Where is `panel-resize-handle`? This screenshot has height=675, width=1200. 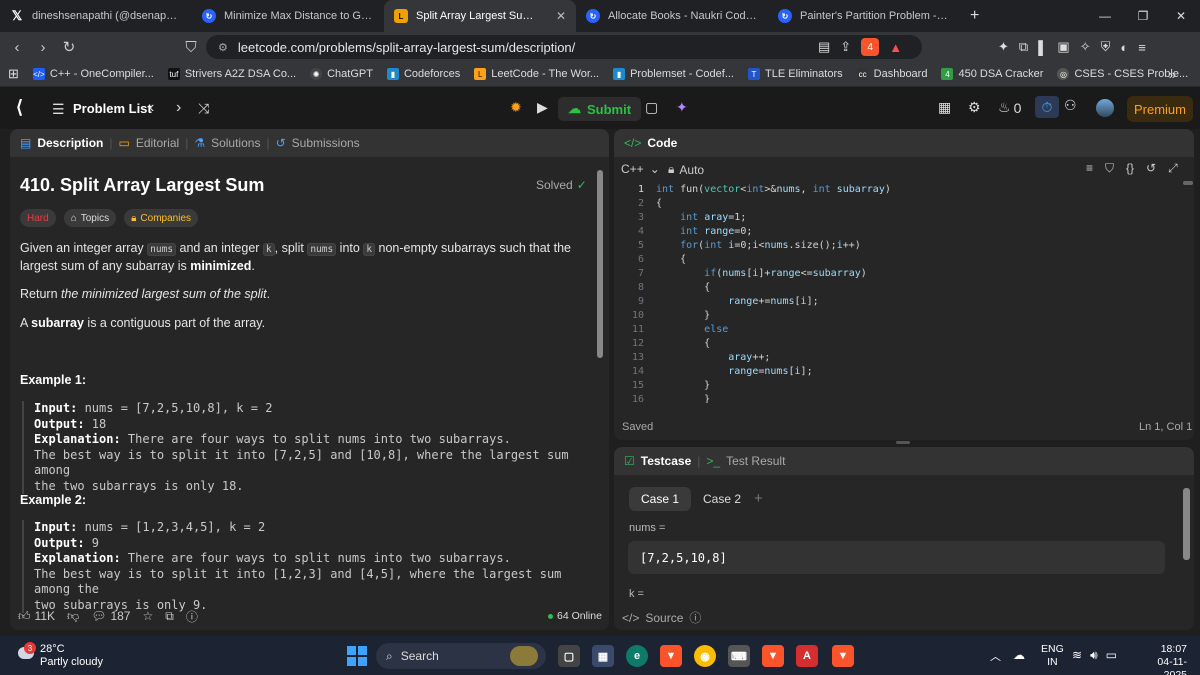
panel-resize-handle is located at coordinates (903, 442).